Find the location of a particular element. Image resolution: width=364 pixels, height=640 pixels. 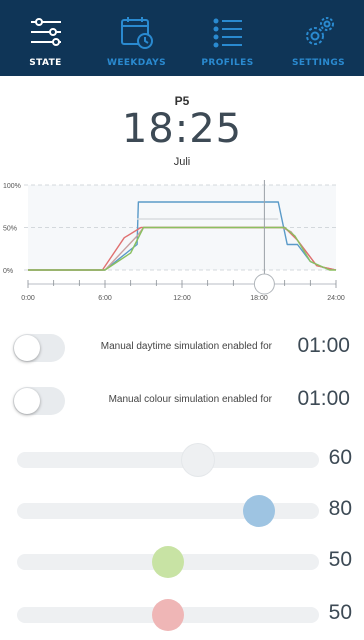

slider-row-3: 50 is located at coordinates (182, 613).